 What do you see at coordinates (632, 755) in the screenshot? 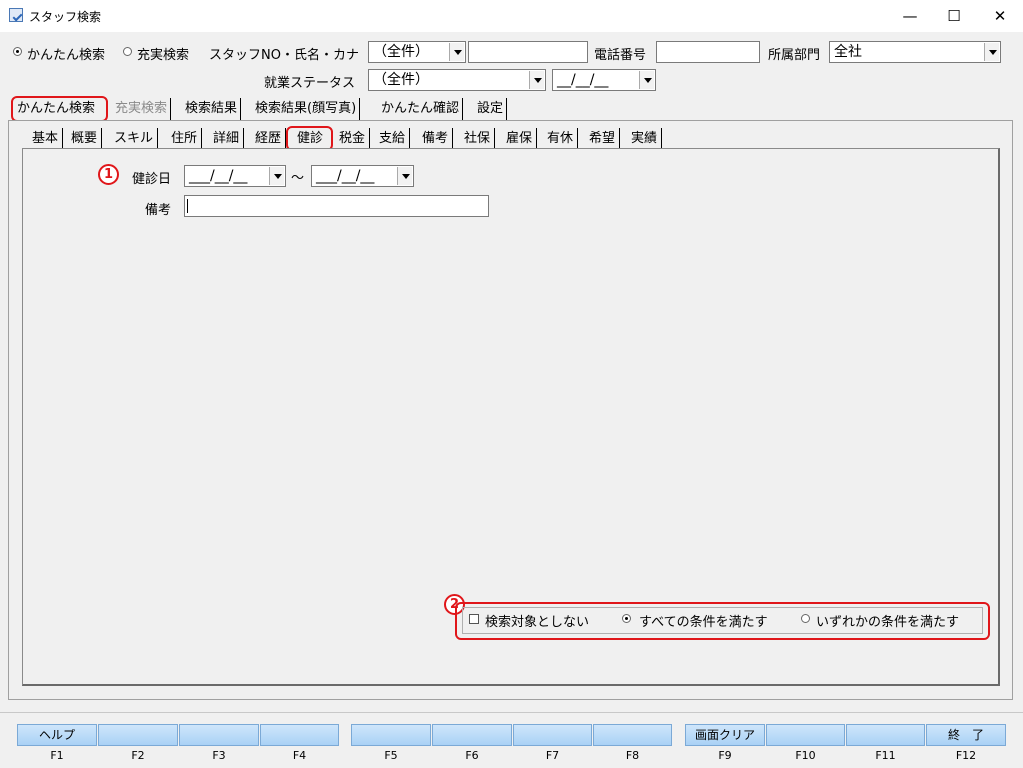
I see `f8-label: F8` at bounding box center [632, 755].